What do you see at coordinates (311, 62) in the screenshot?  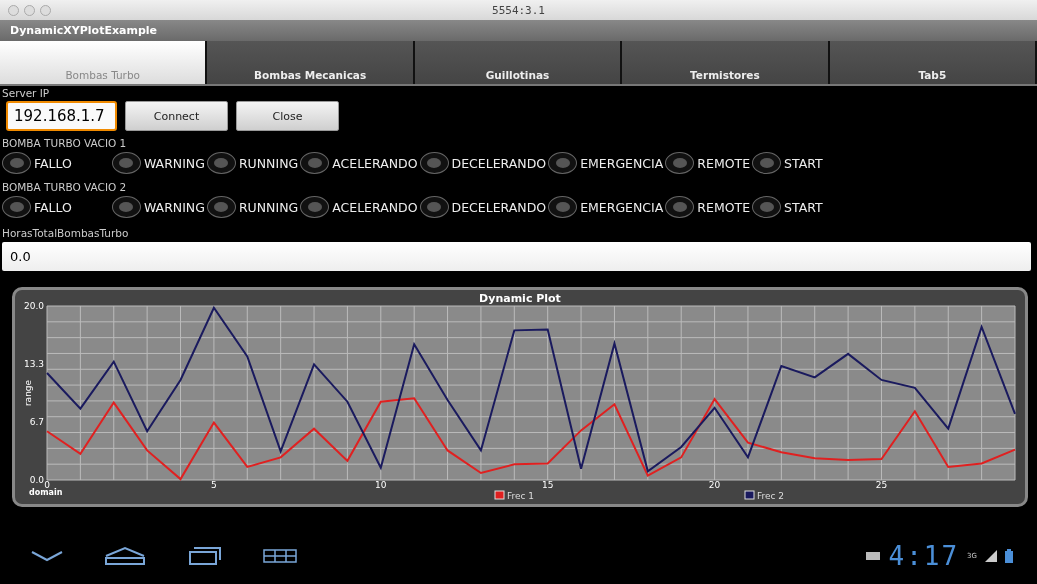 I see `tab: Bombas Mecanicas` at bounding box center [311, 62].